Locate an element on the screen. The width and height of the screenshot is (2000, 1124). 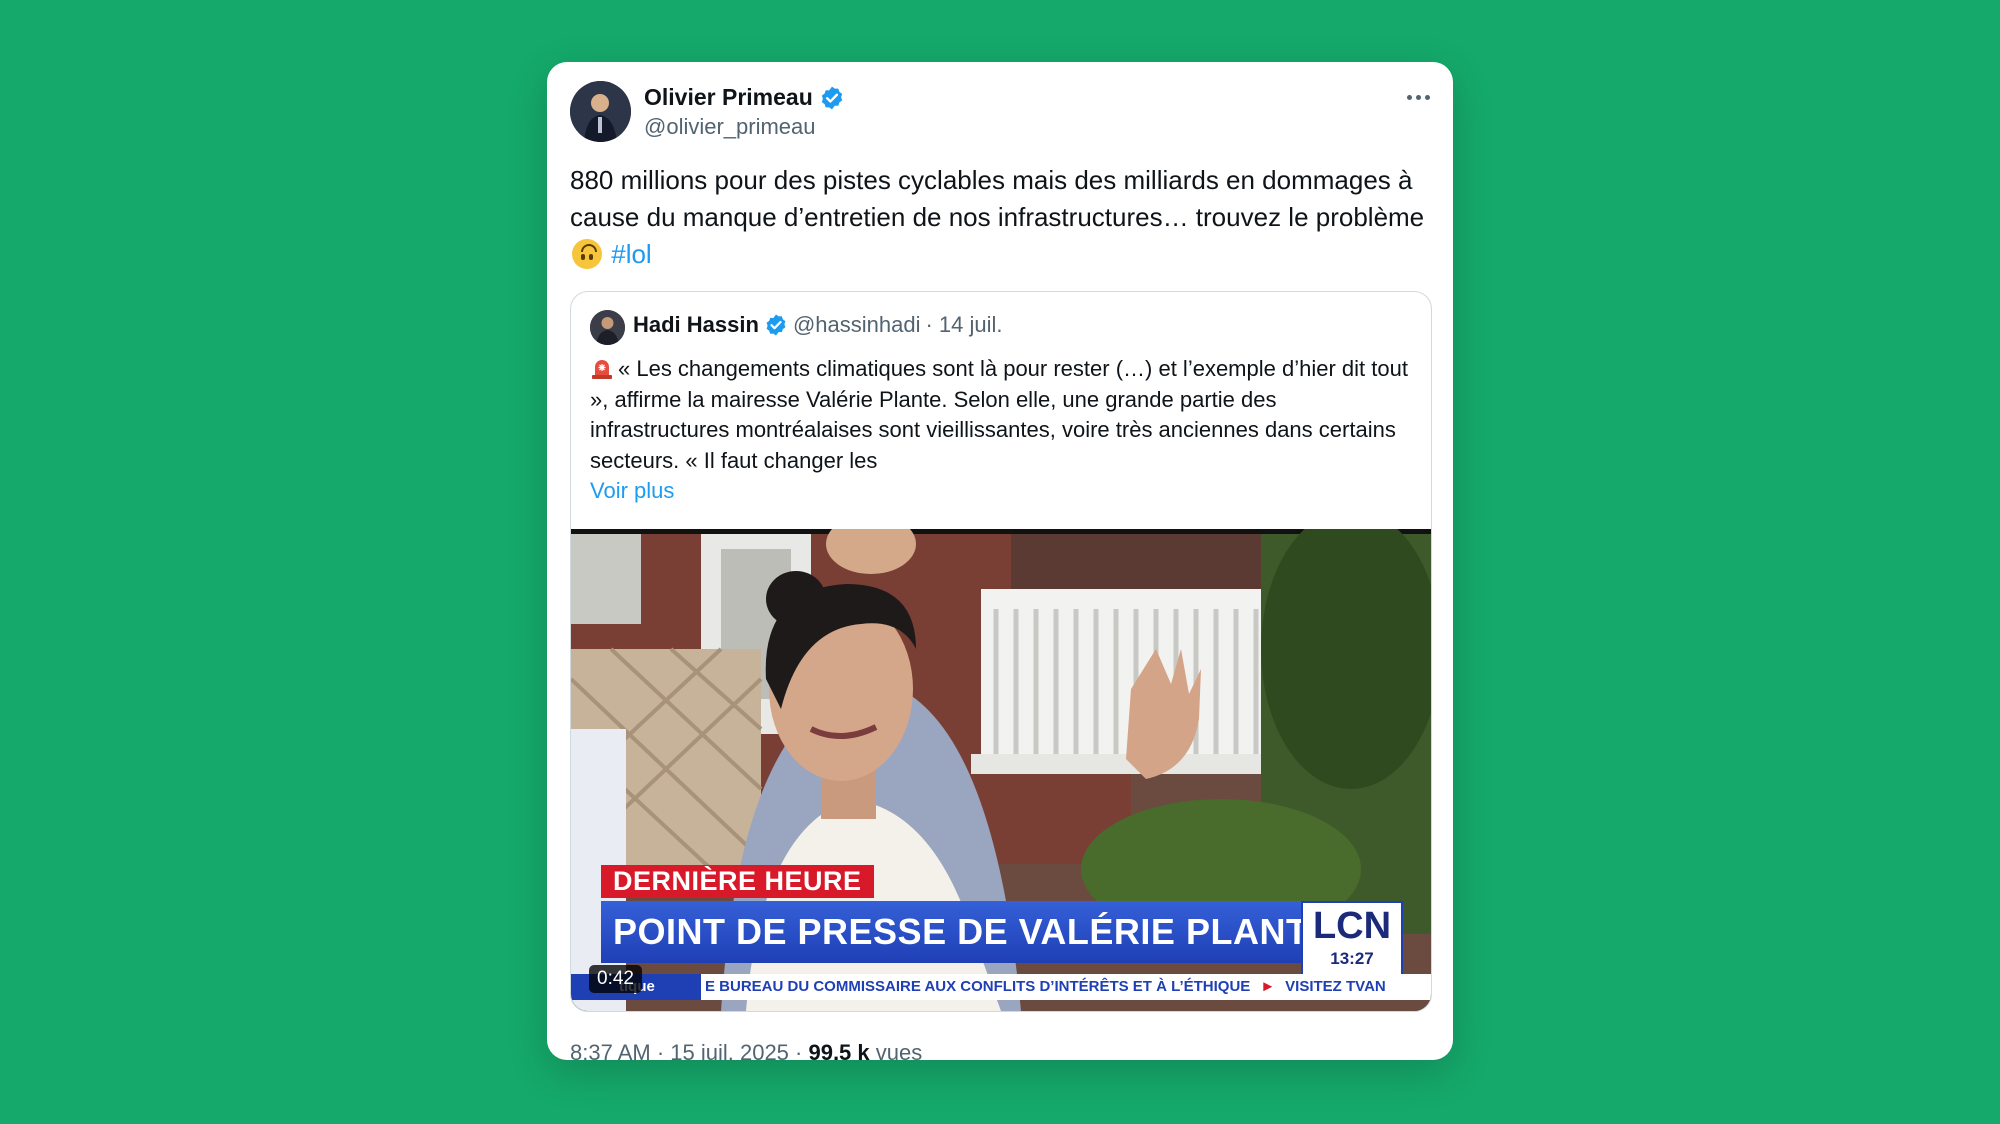
channel-logo: LCN 13:27 is located at coordinates (1352, 940).